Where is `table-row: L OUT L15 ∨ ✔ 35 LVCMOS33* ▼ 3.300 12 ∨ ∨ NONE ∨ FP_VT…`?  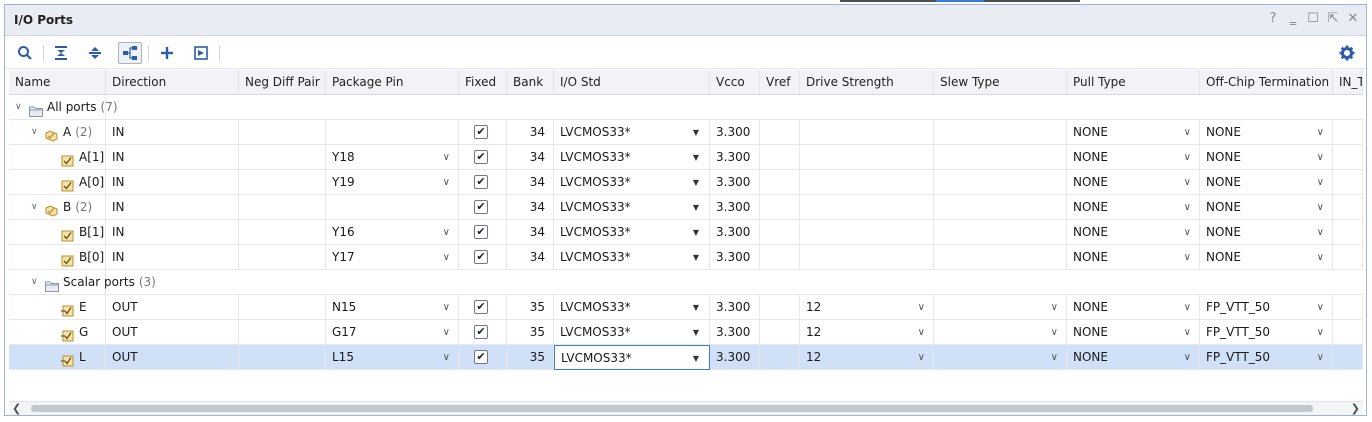 table-row: L OUT L15 ∨ ✔ 35 LVCMOS33* ▼ 3.300 12 ∨ ∨ NONE ∨ FP_VT… is located at coordinates (686, 357).